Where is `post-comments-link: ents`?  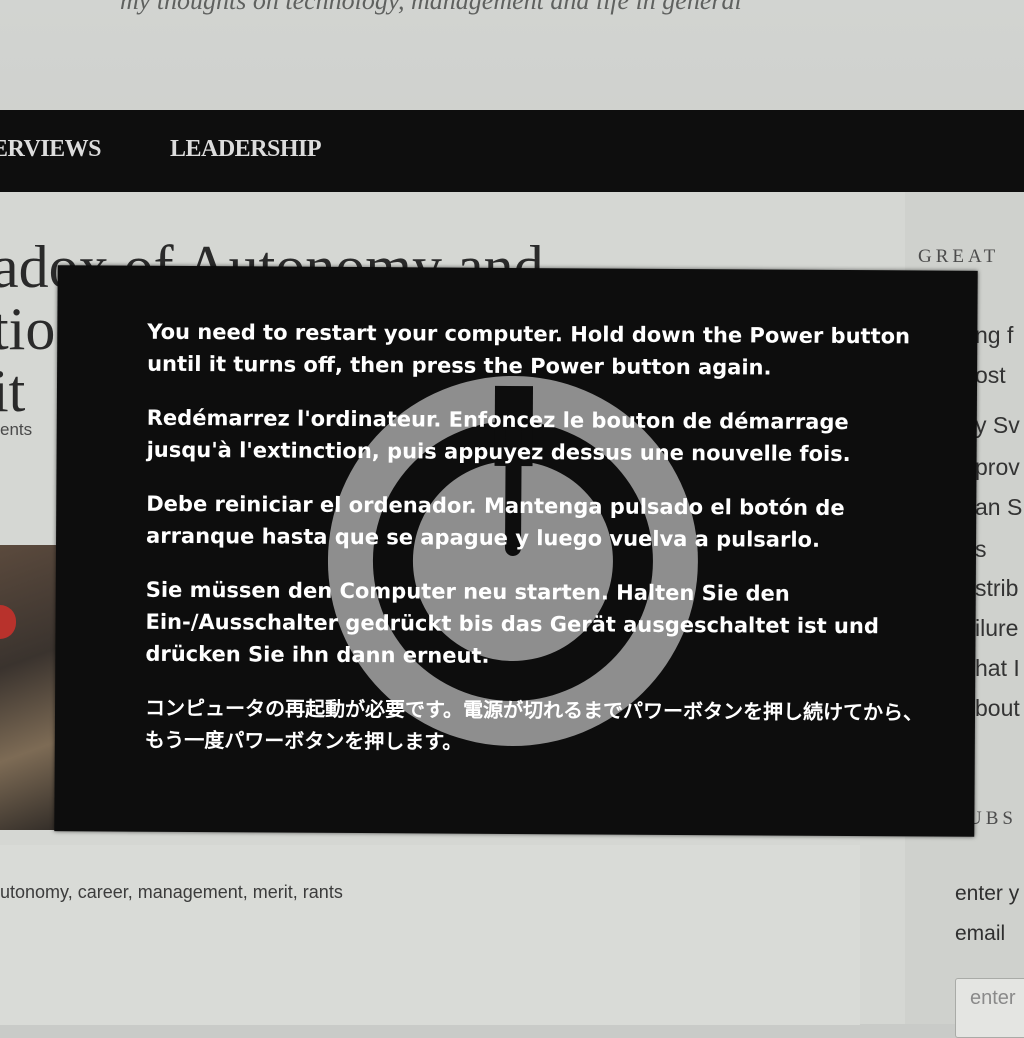
post-comments-link: ents is located at coordinates (16, 430).